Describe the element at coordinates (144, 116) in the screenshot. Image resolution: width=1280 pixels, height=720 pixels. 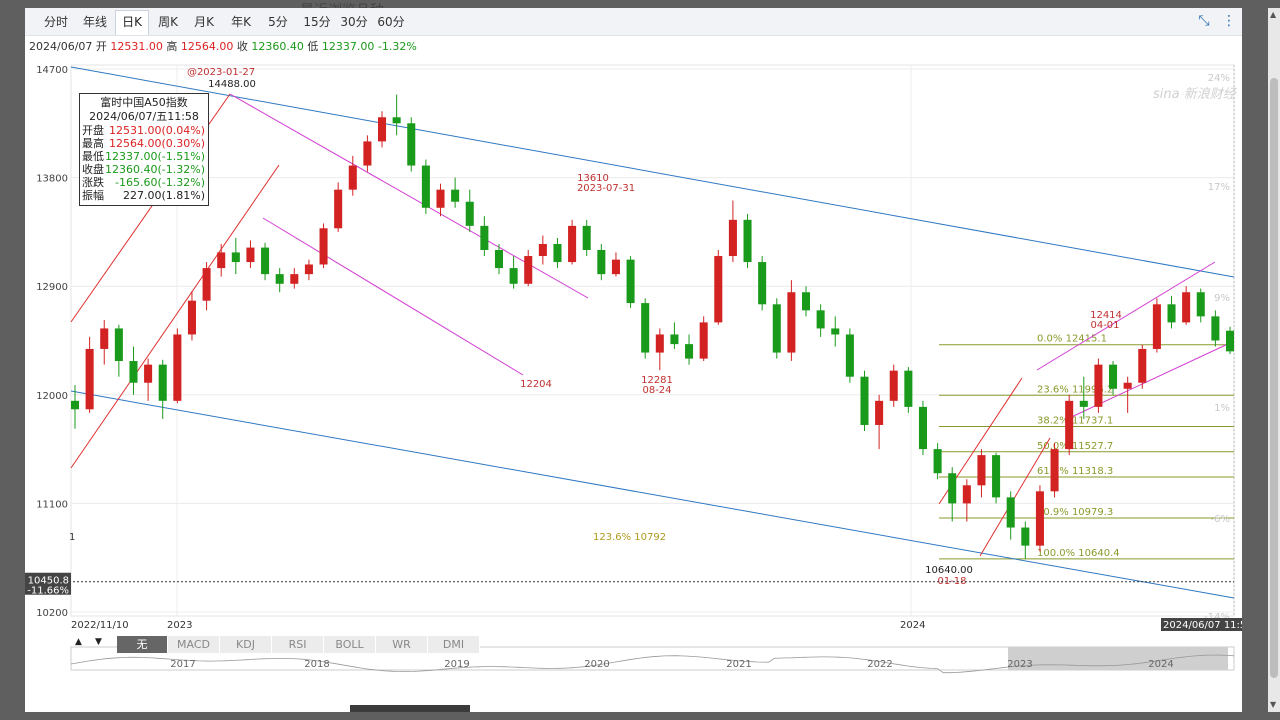
I see `tooltip-datetime: 2024/06/07/五11:58` at that location.